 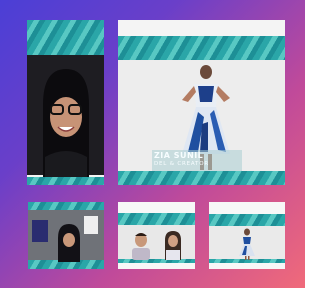 I want to click on name-caption: ZIA SUNIL DEL & CREATOR, so click(x=197, y=160).